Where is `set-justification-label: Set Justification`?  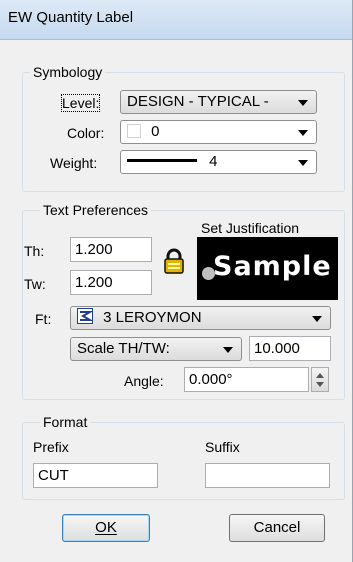 set-justification-label: Set Justification is located at coordinates (250, 228).